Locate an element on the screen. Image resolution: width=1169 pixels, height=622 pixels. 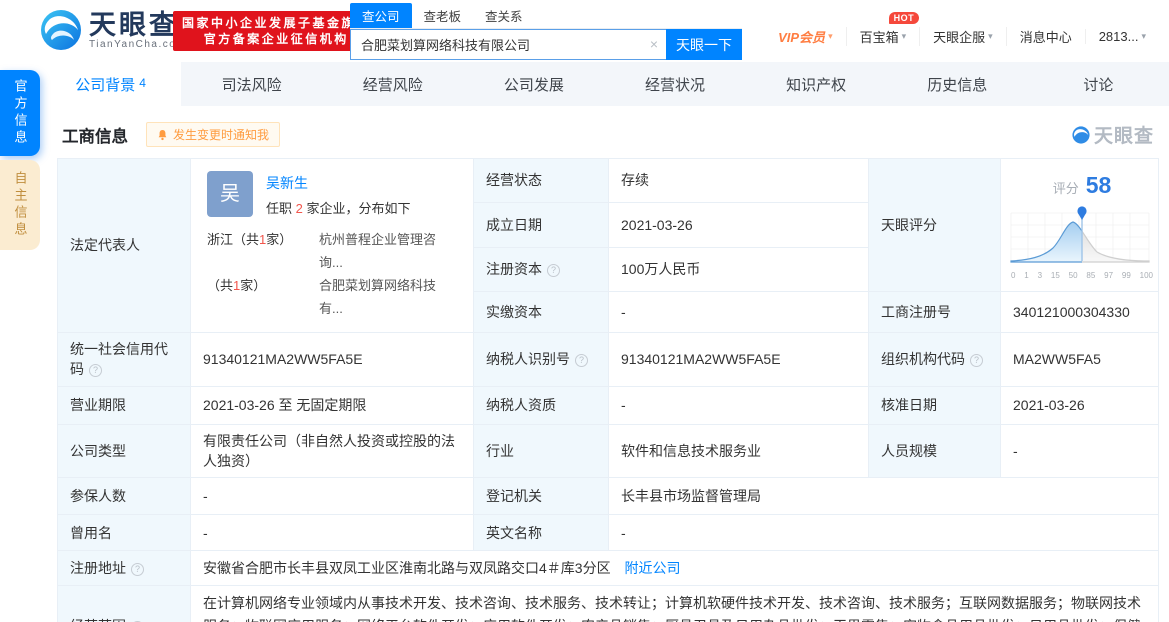
score-distribution-chart: 评分 58 0 1 3 15 50 85 97 99 100 is located at coordinates (1082, 225).